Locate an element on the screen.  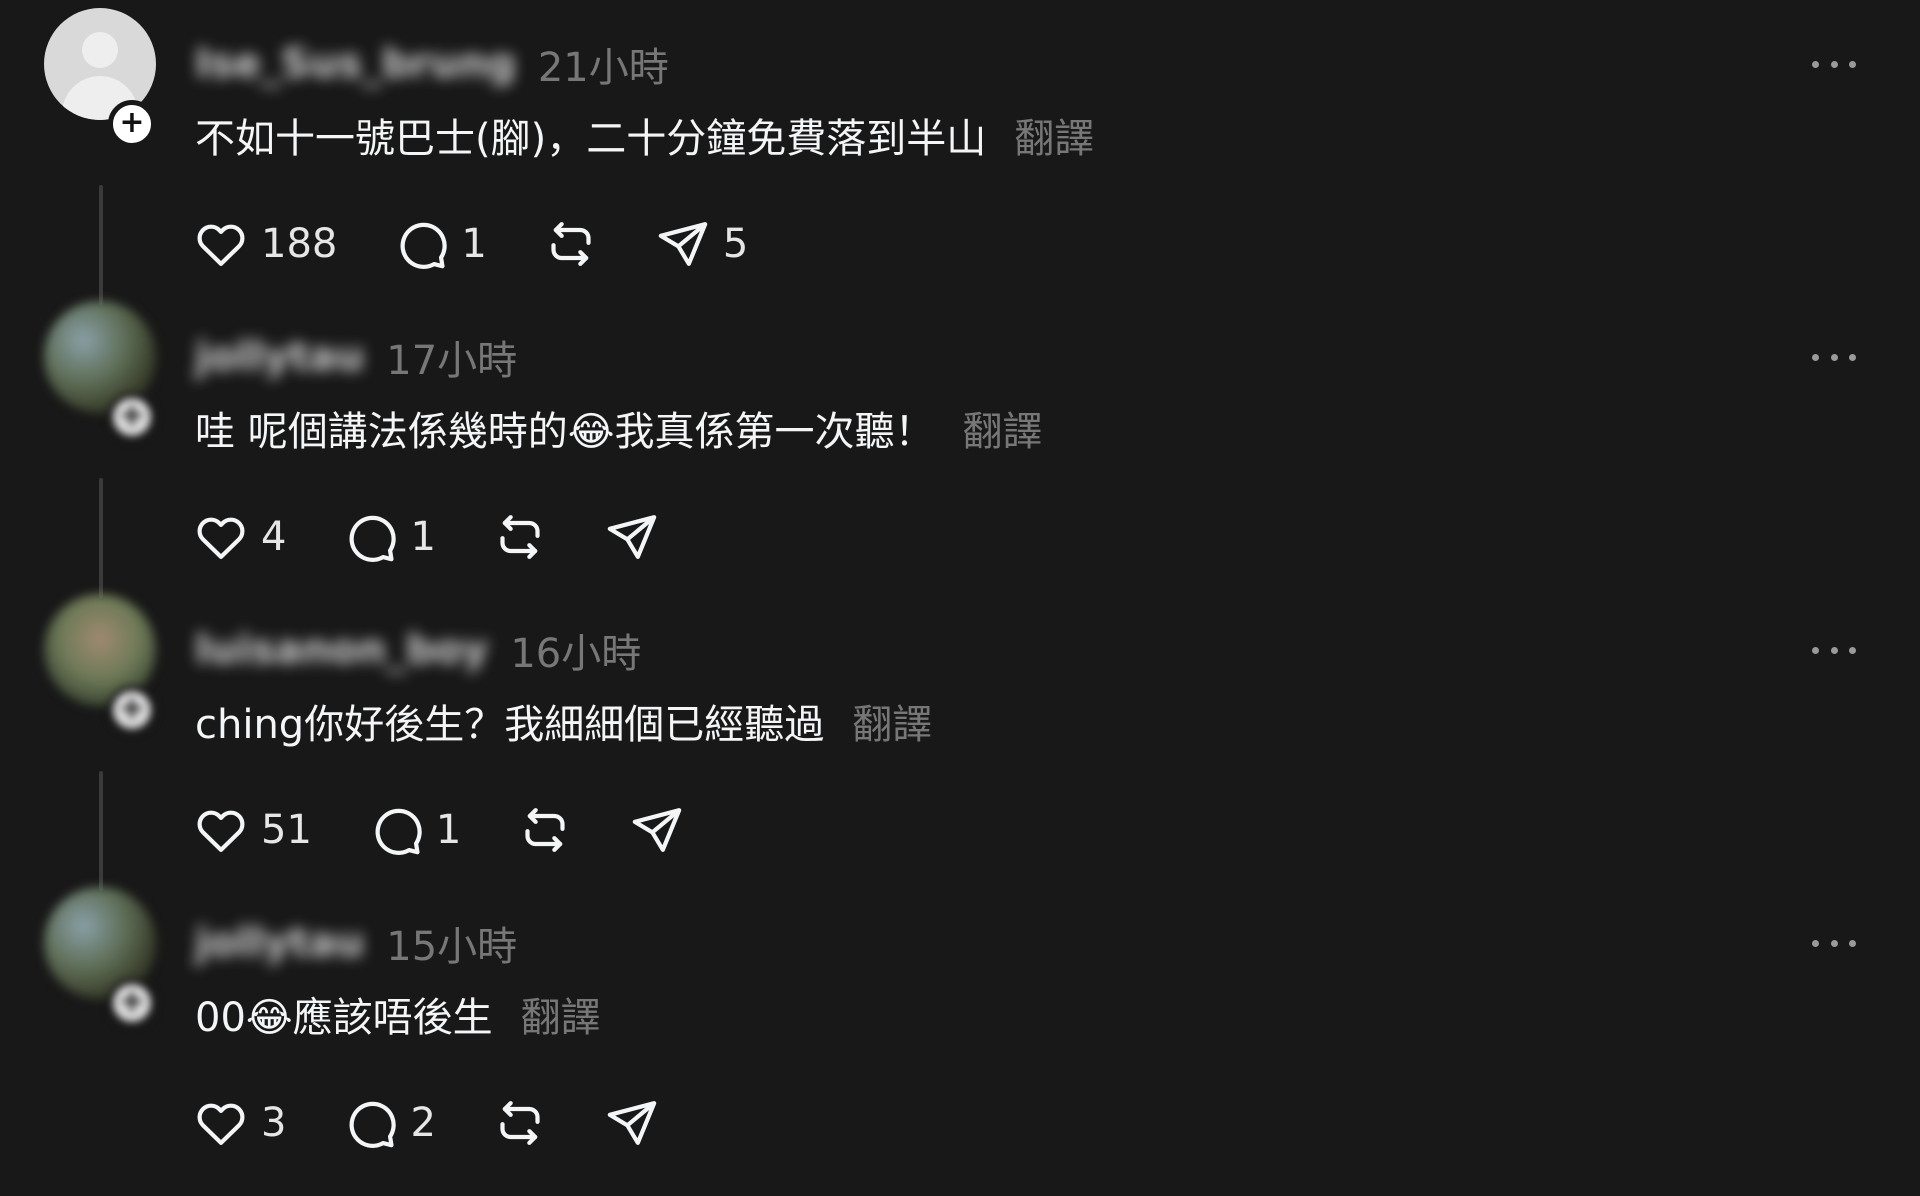
comment-header: luisanon_boy 16小時 is located at coordinates (418, 650).